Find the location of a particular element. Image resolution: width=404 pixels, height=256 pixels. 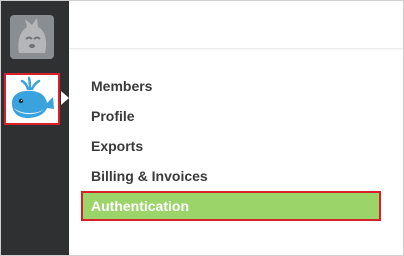

menu-item-authentication: Authentication is located at coordinates (231, 206).